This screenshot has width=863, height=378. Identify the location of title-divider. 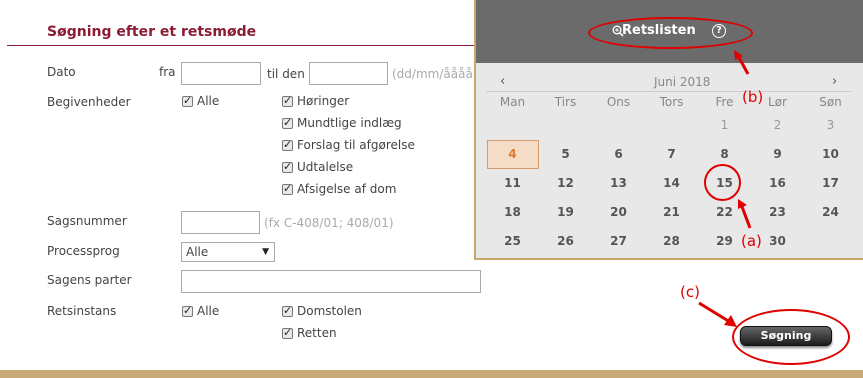
(242, 45).